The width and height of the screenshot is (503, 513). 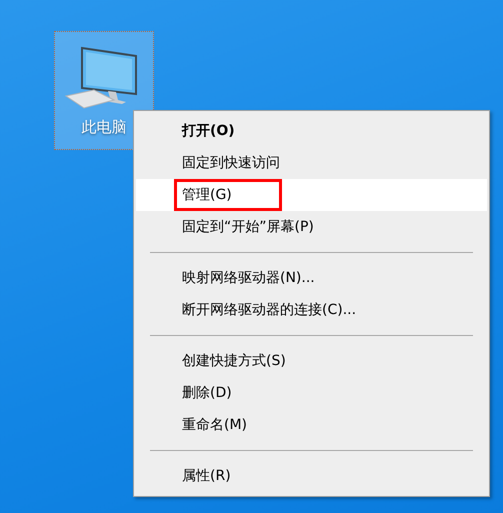 I want to click on menu-item: 属性(R), so click(x=311, y=476).